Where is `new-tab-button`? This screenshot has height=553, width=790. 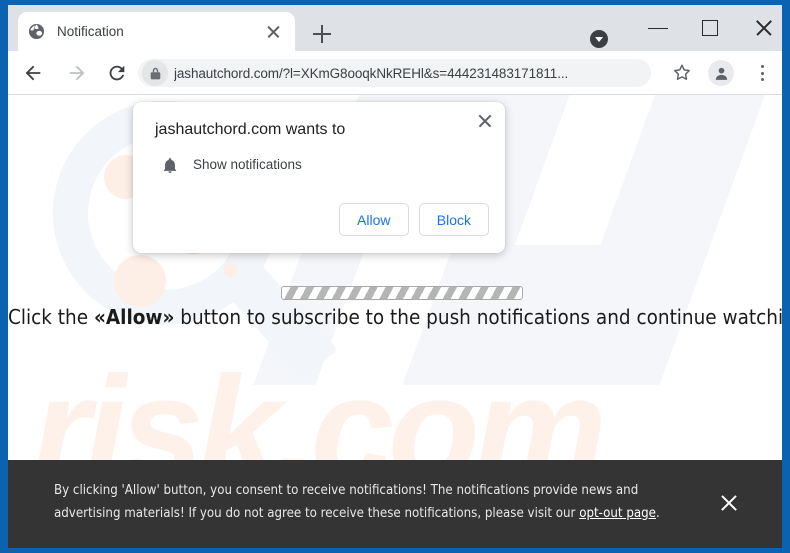
new-tab-button is located at coordinates (322, 34).